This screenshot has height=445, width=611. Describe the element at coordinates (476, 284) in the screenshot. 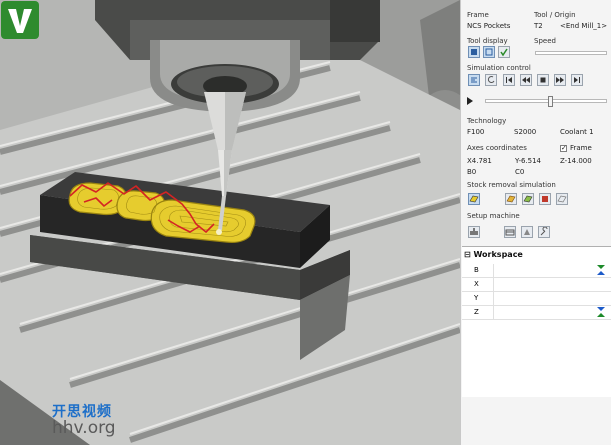

I see `workspace-key-x: X` at that location.